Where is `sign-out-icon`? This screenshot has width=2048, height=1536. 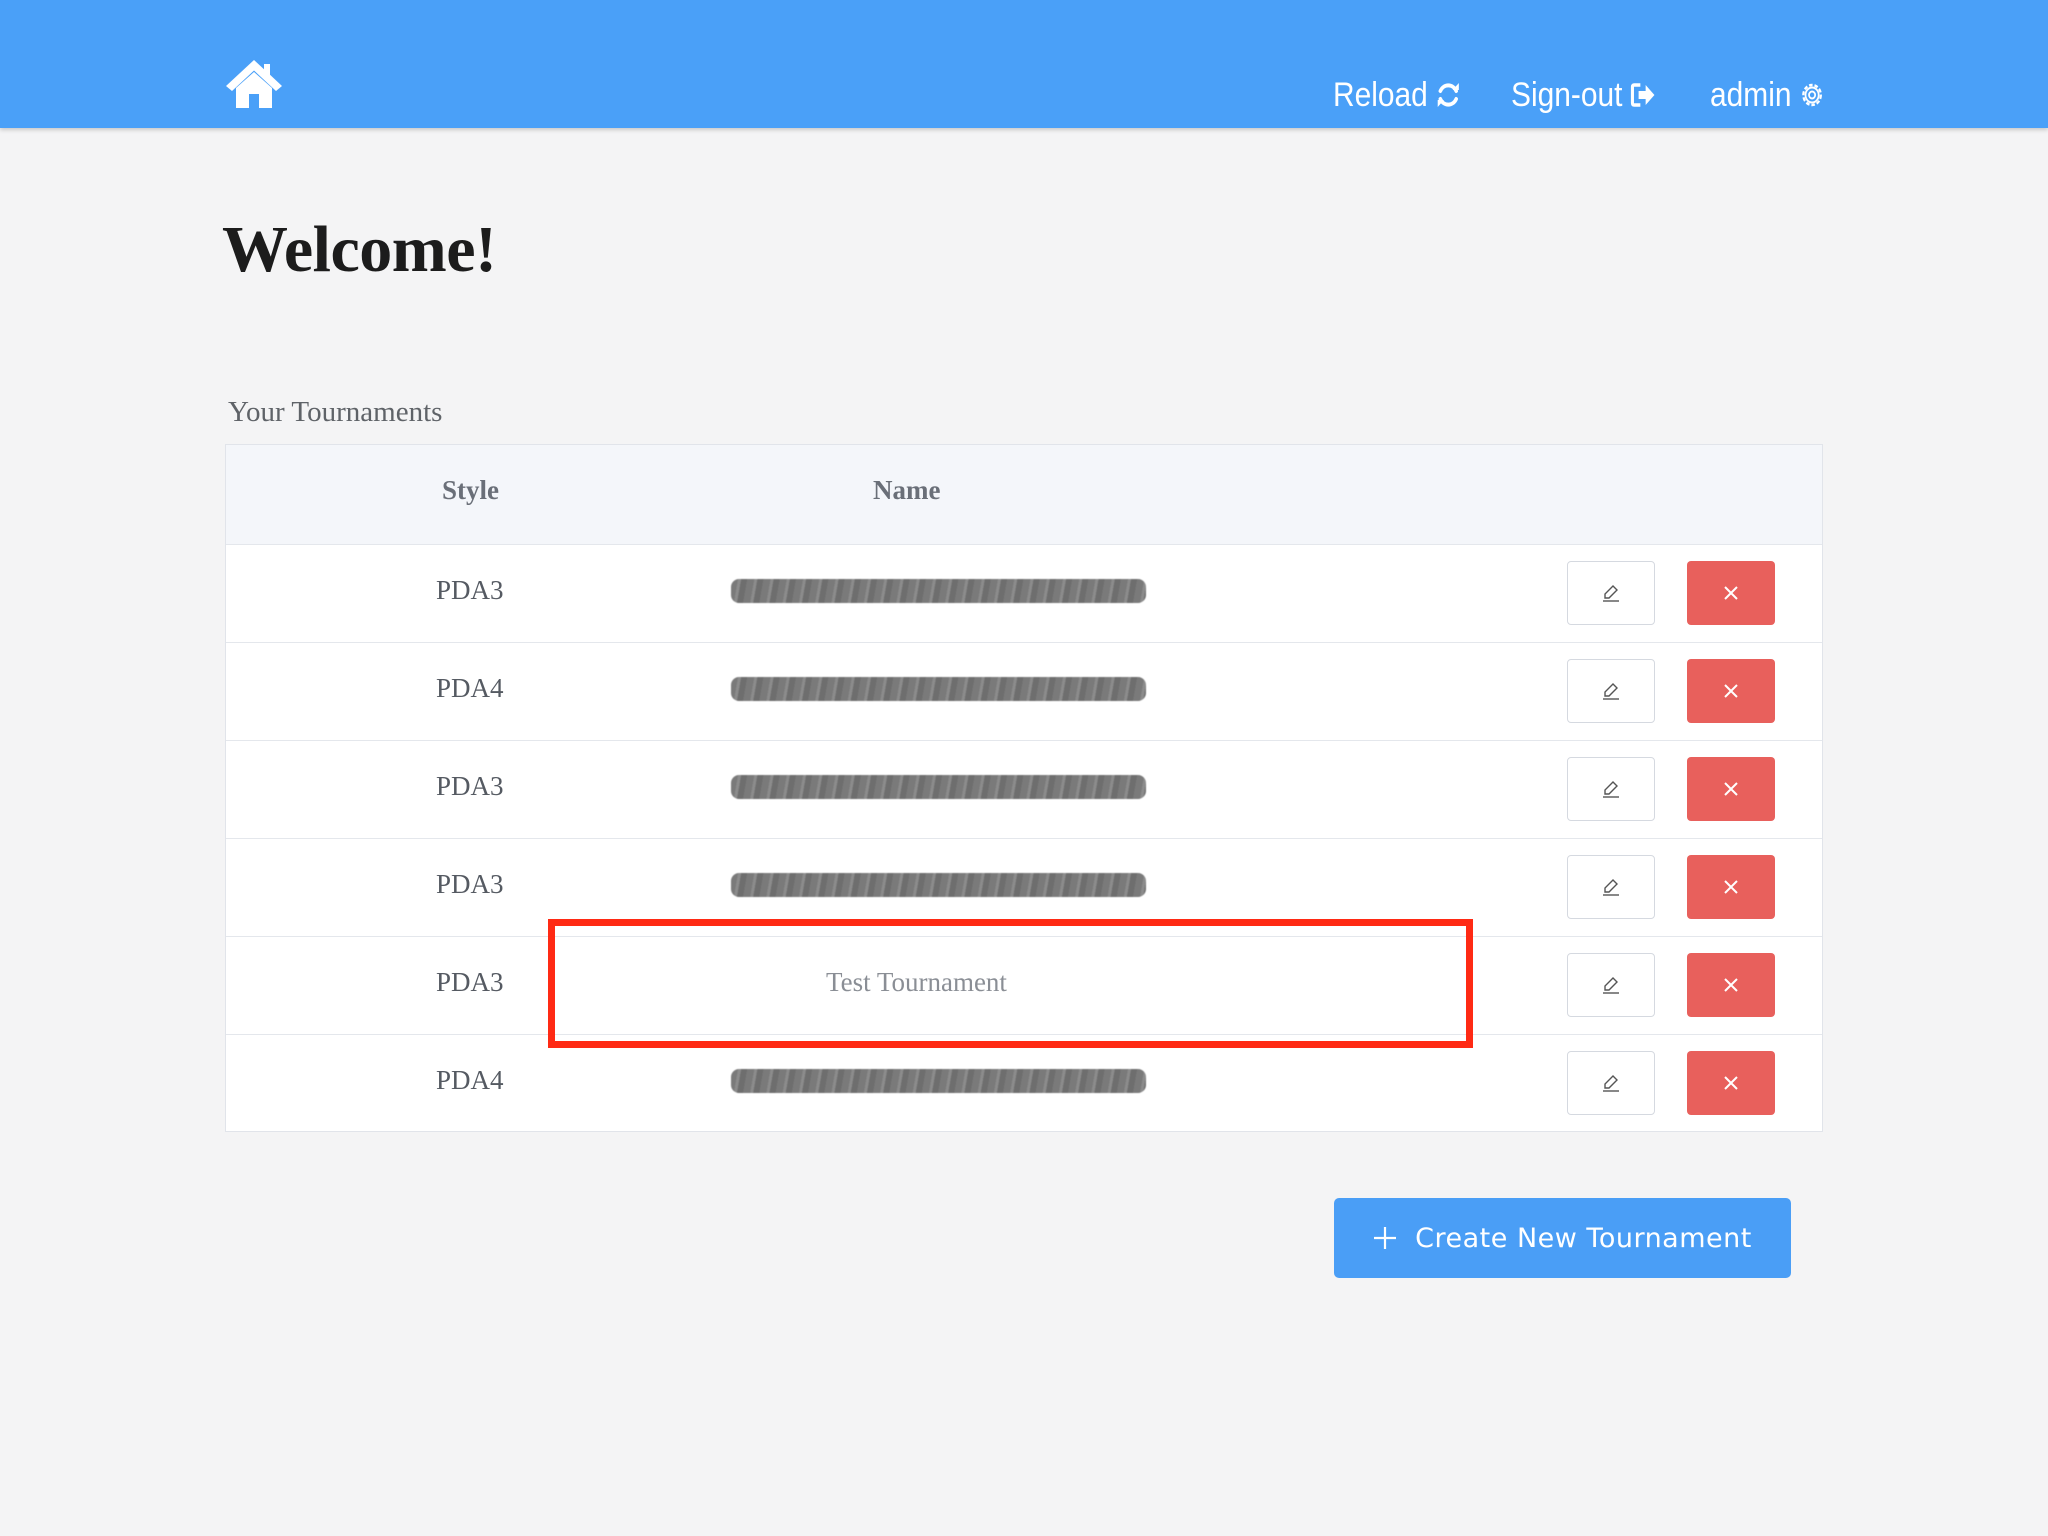 sign-out-icon is located at coordinates (1642, 95).